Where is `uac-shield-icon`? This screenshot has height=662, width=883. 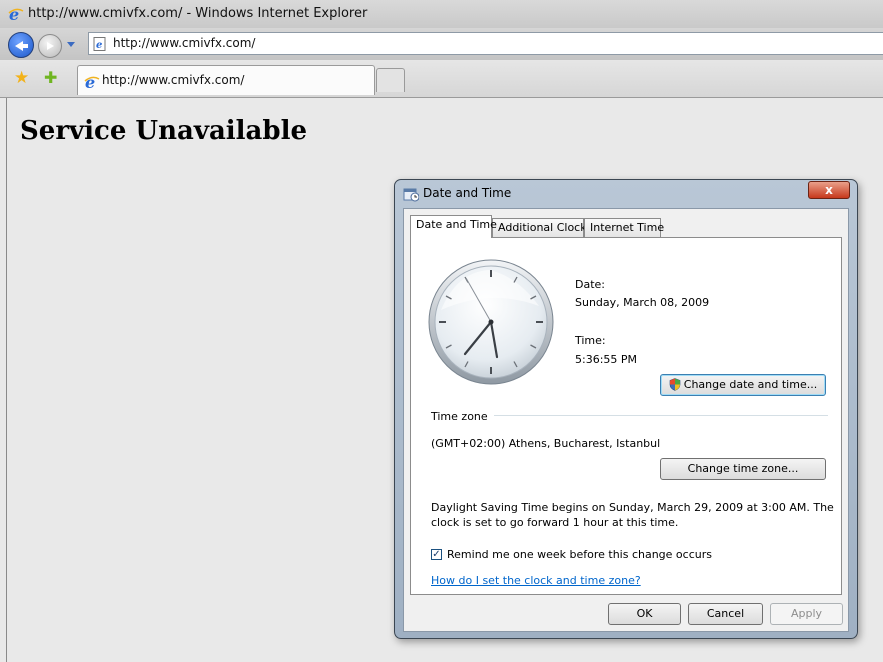
uac-shield-icon is located at coordinates (675, 384).